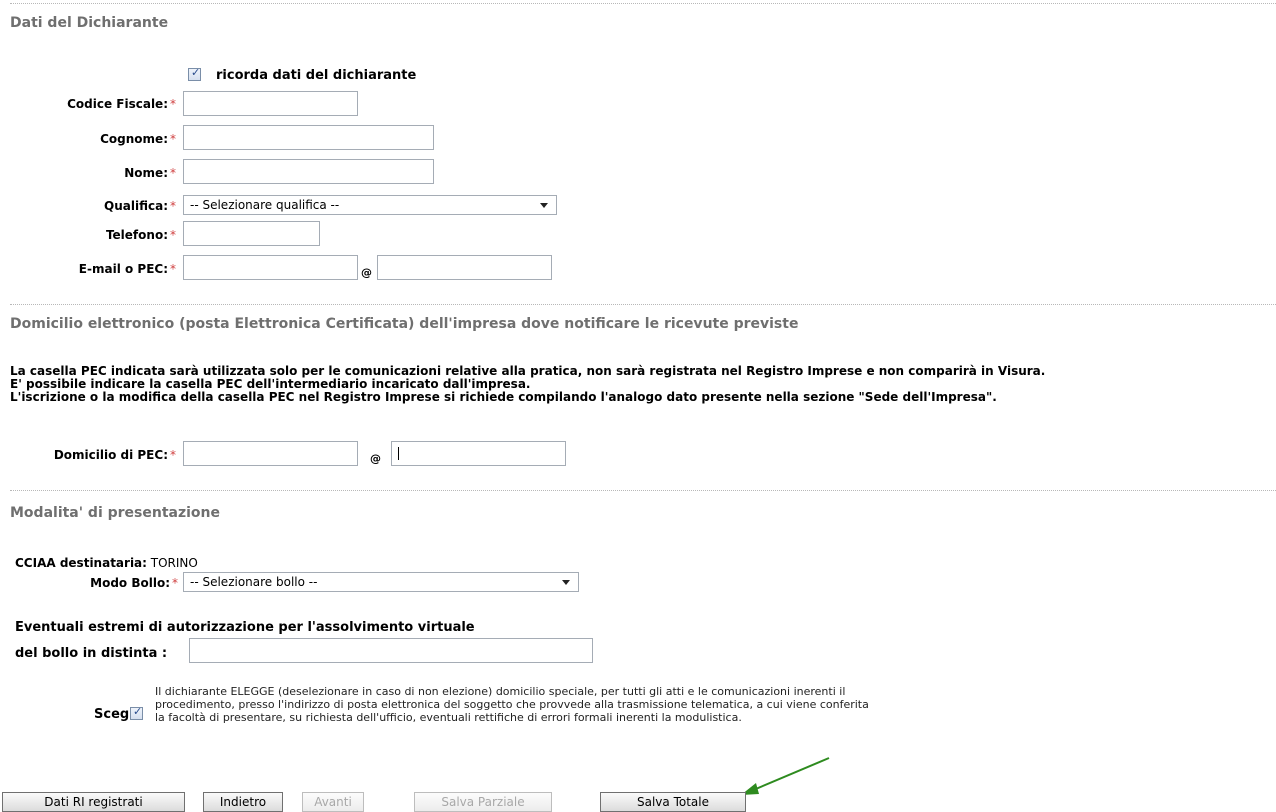 The width and height of the screenshot is (1276, 812). What do you see at coordinates (91, 653) in the screenshot?
I see `estremi-label-line-2: del bollo in distinta :` at bounding box center [91, 653].